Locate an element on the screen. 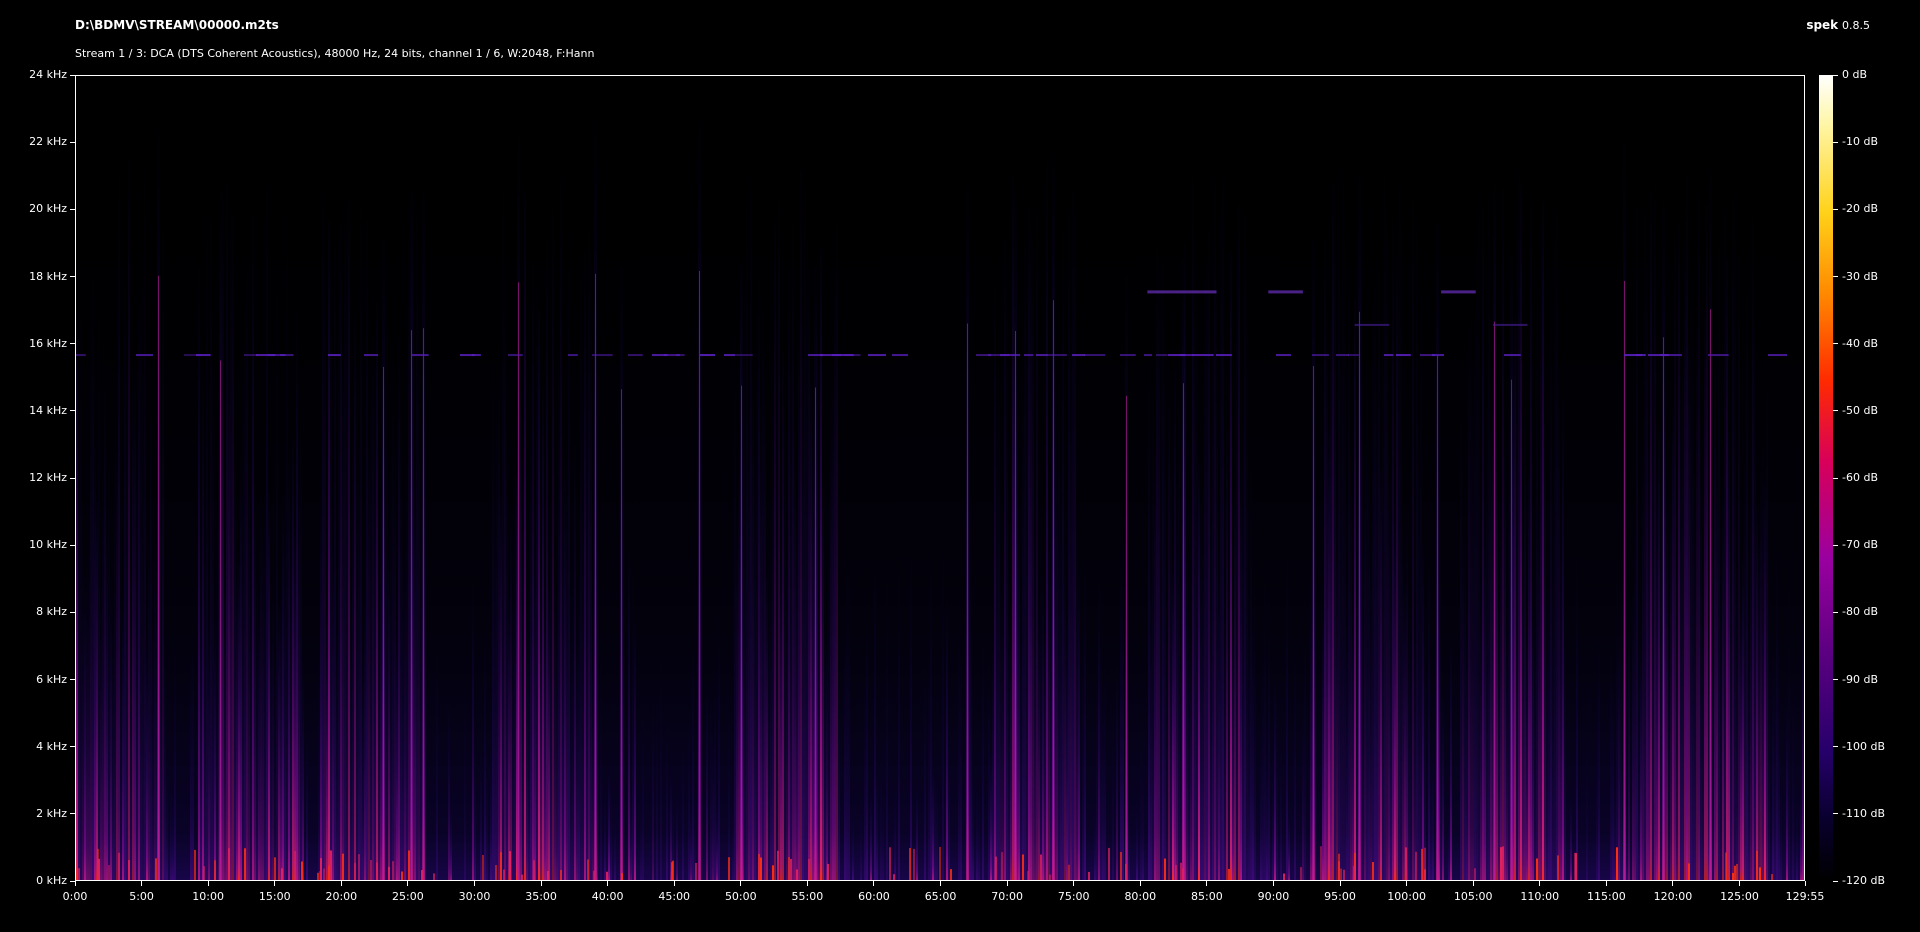 The width and height of the screenshot is (1920, 932). time-tick-label: 125:00 is located at coordinates (1739, 896).